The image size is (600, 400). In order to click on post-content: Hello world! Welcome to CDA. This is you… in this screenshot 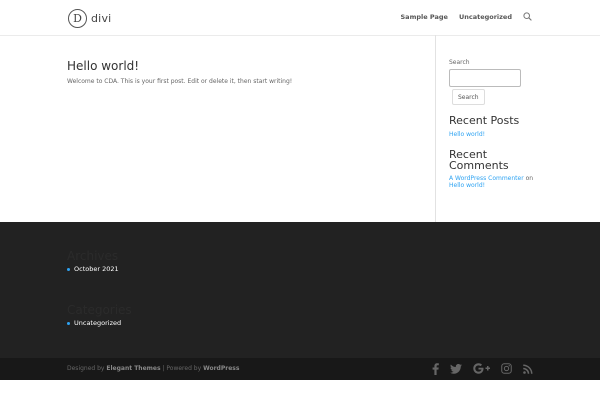, I will do `click(247, 72)`.